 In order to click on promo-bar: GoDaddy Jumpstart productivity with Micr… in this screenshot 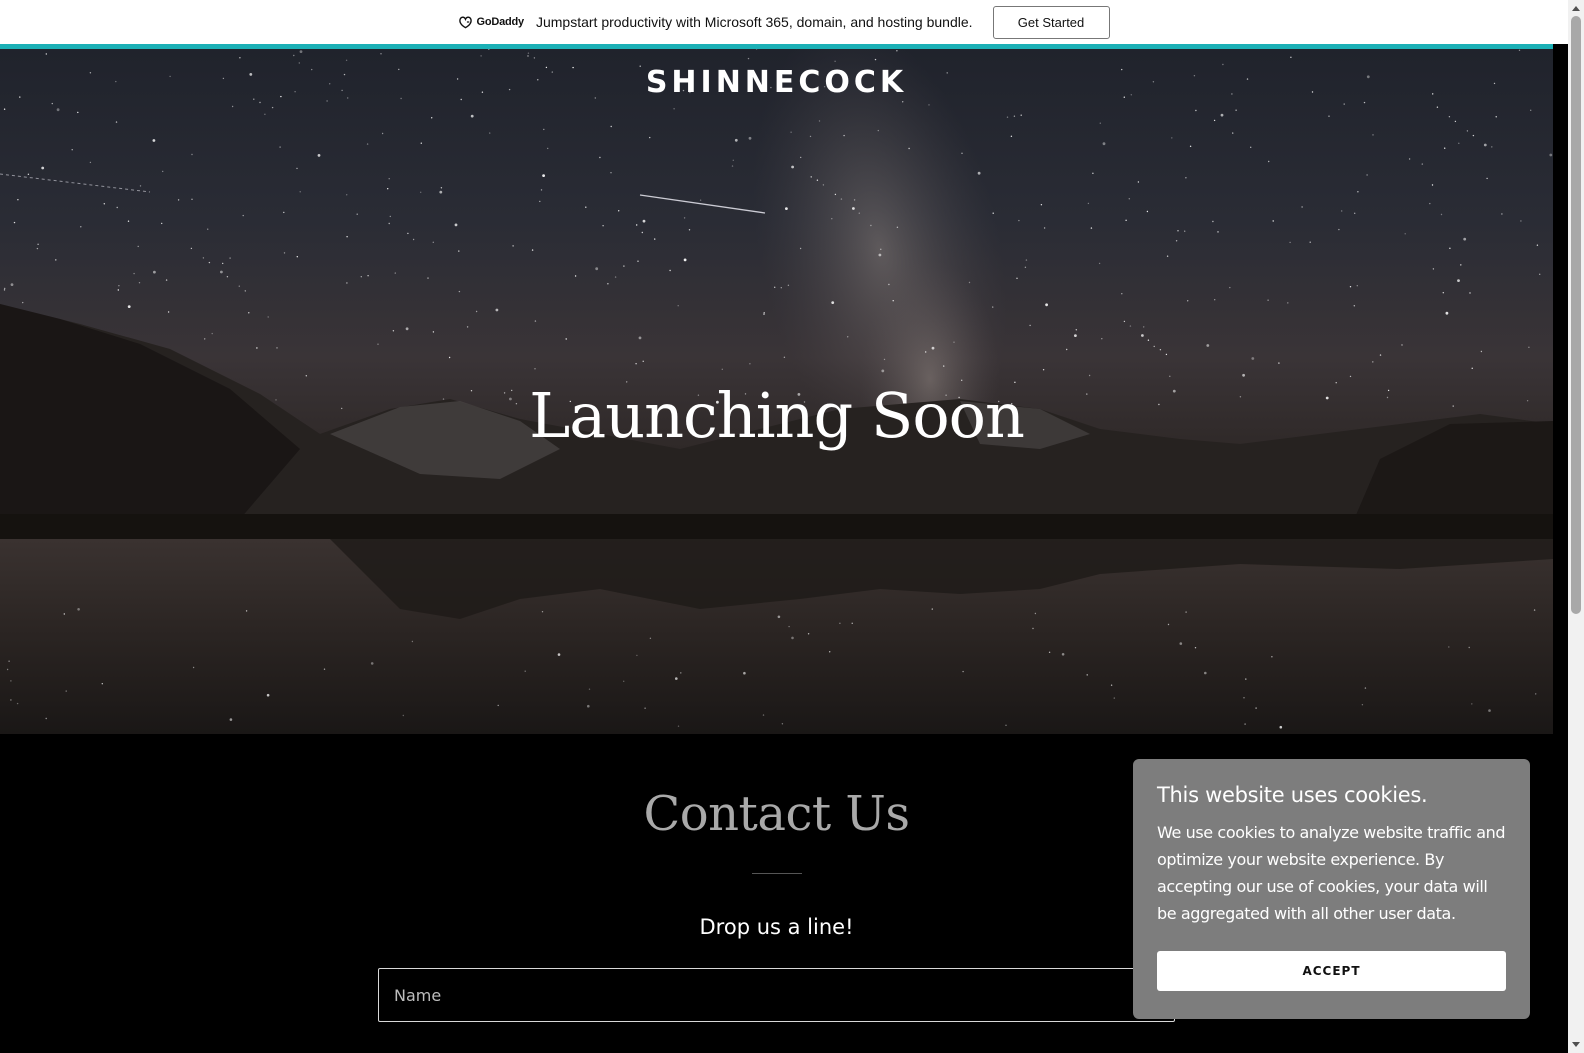, I will do `click(784, 22)`.